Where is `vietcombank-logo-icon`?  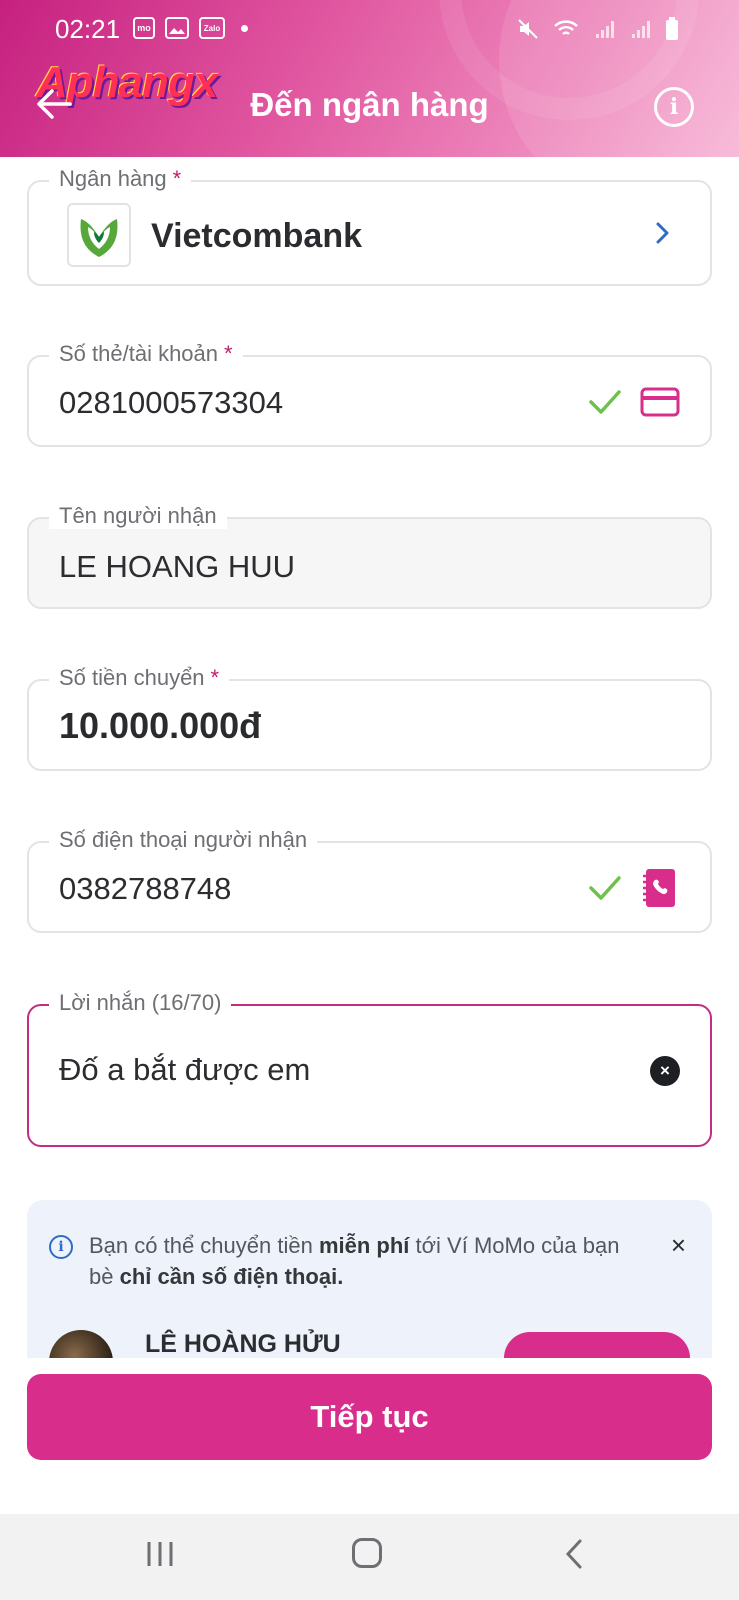
vietcombank-logo-icon is located at coordinates (99, 235).